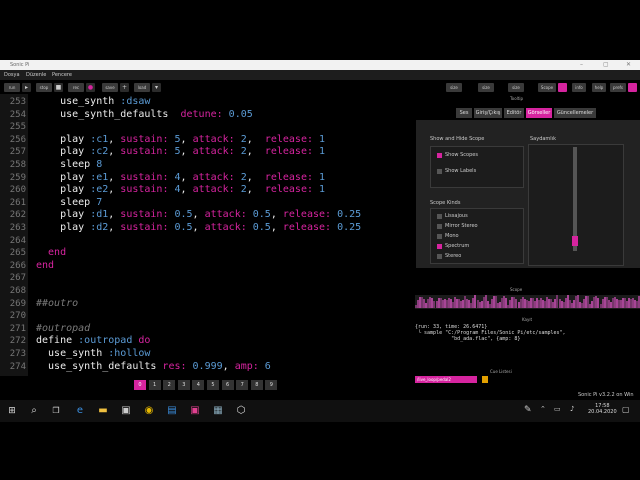 The image size is (640, 480). What do you see at coordinates (606, 64) in the screenshot?
I see `maximize-button: ▢` at bounding box center [606, 64].